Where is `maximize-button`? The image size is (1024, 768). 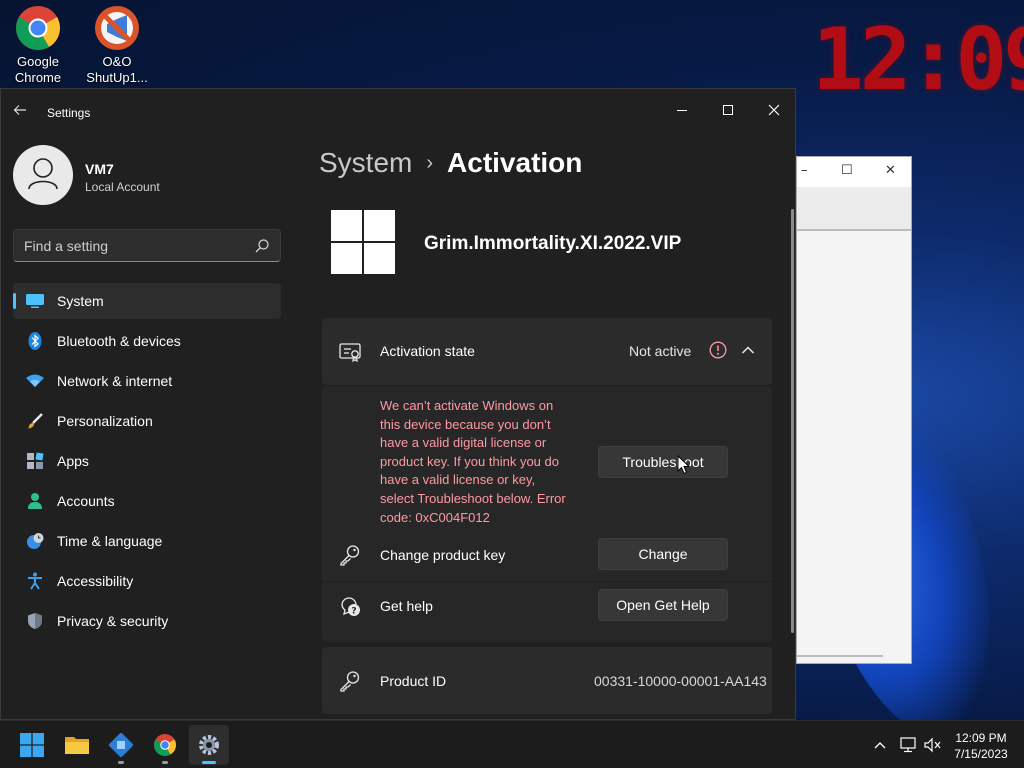
maximize-button is located at coordinates (728, 110).